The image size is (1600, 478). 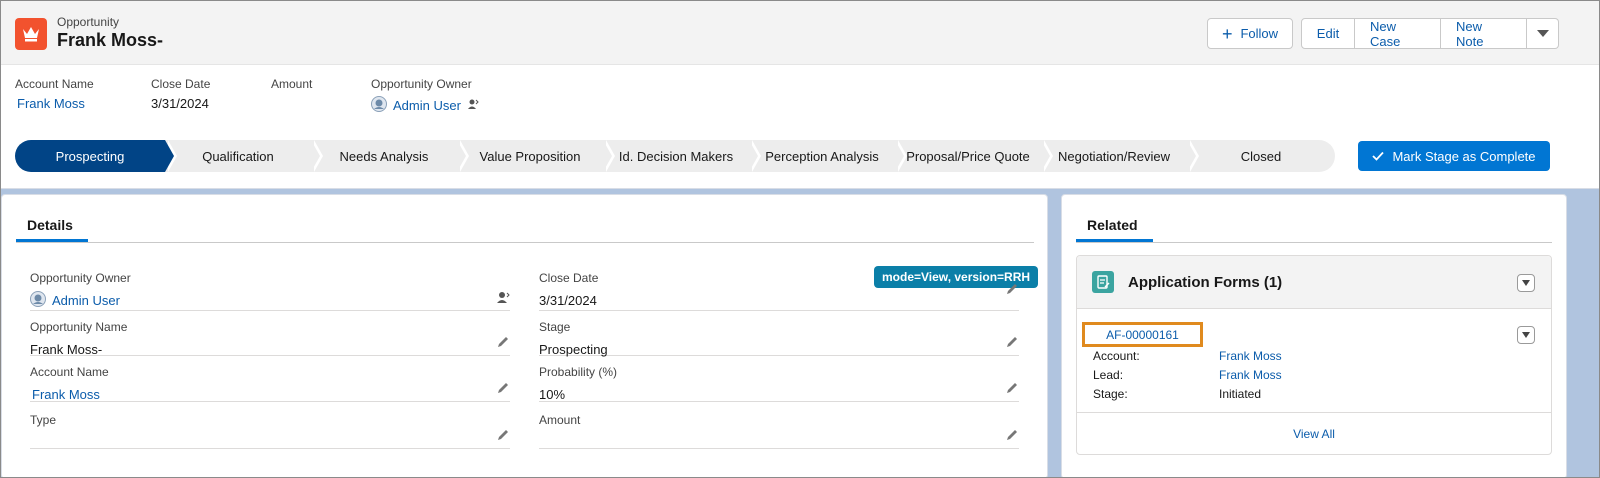 What do you see at coordinates (552, 394) in the screenshot?
I see `field-value: 10%` at bounding box center [552, 394].